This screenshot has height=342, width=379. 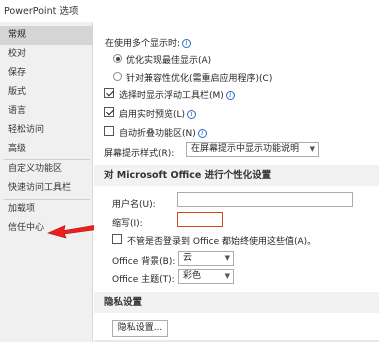 I want to click on sidebar-item-customize-ribbon: 自定义功能区, so click(x=46, y=169).